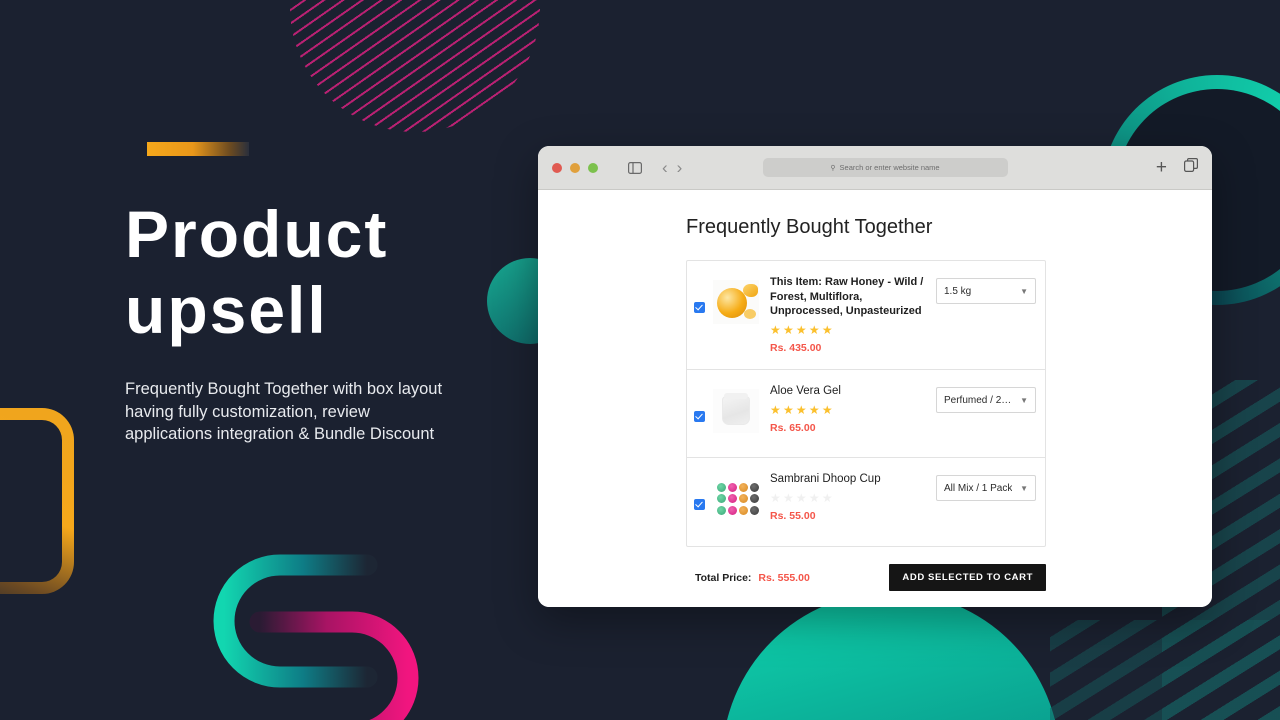 This screenshot has height=720, width=1280. Describe the element at coordinates (1161, 167) in the screenshot. I see `plus-icon: +` at that location.